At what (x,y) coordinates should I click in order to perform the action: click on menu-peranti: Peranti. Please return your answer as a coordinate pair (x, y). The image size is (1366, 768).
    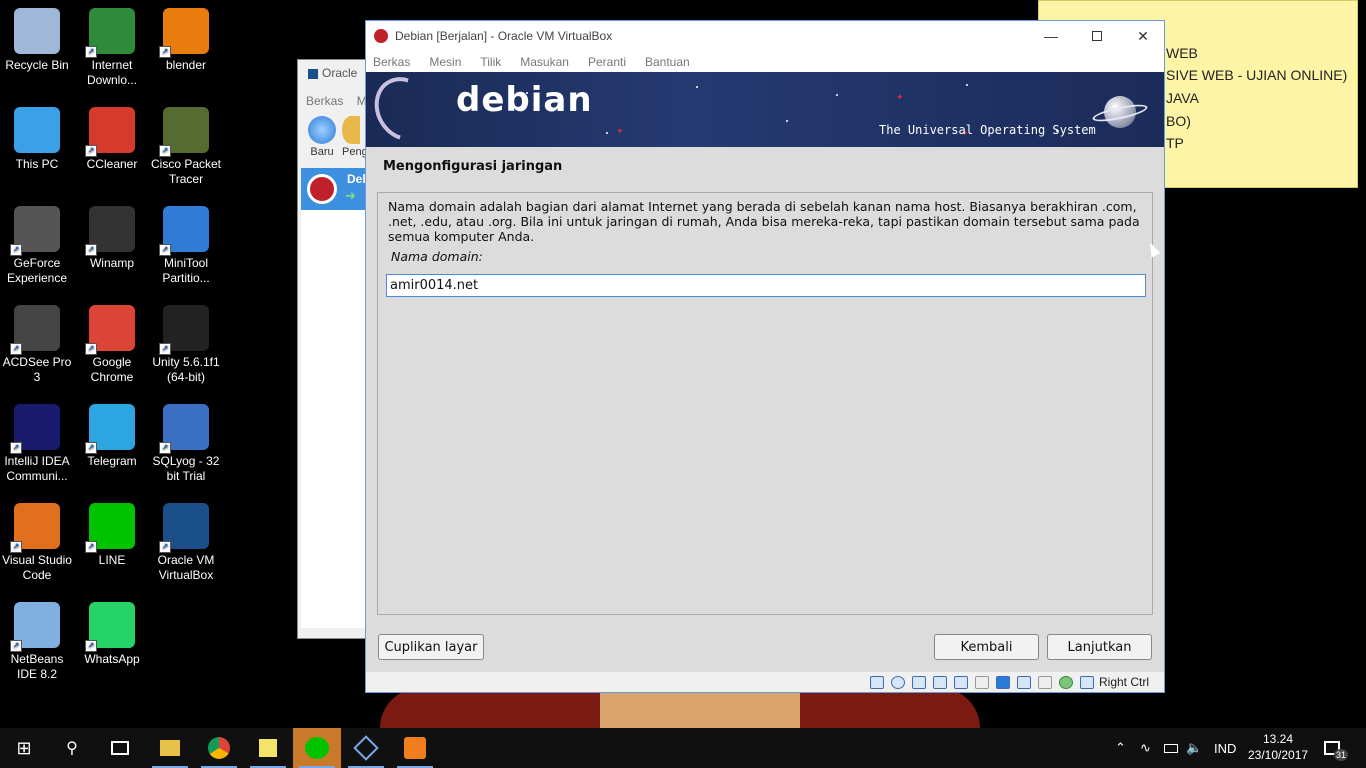
    Looking at the image, I should click on (607, 62).